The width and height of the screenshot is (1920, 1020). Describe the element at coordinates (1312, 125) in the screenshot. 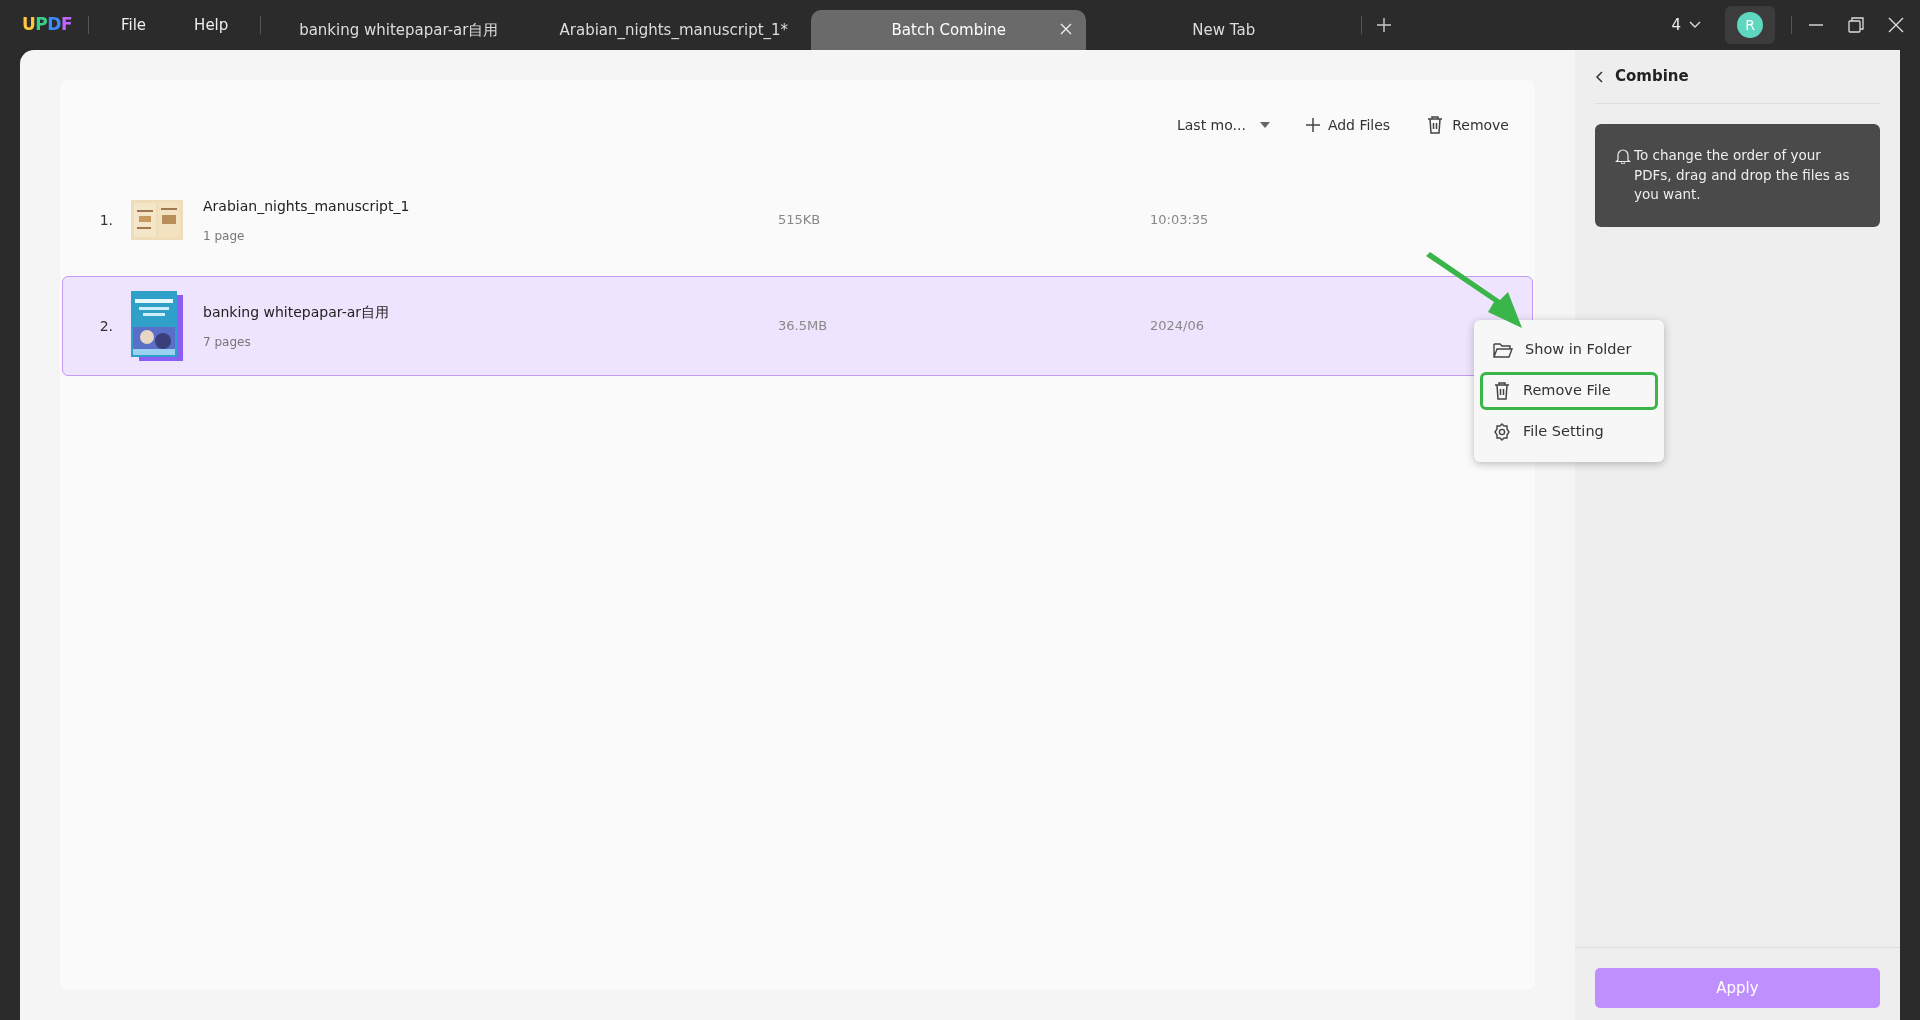

I see `plus-icon` at that location.